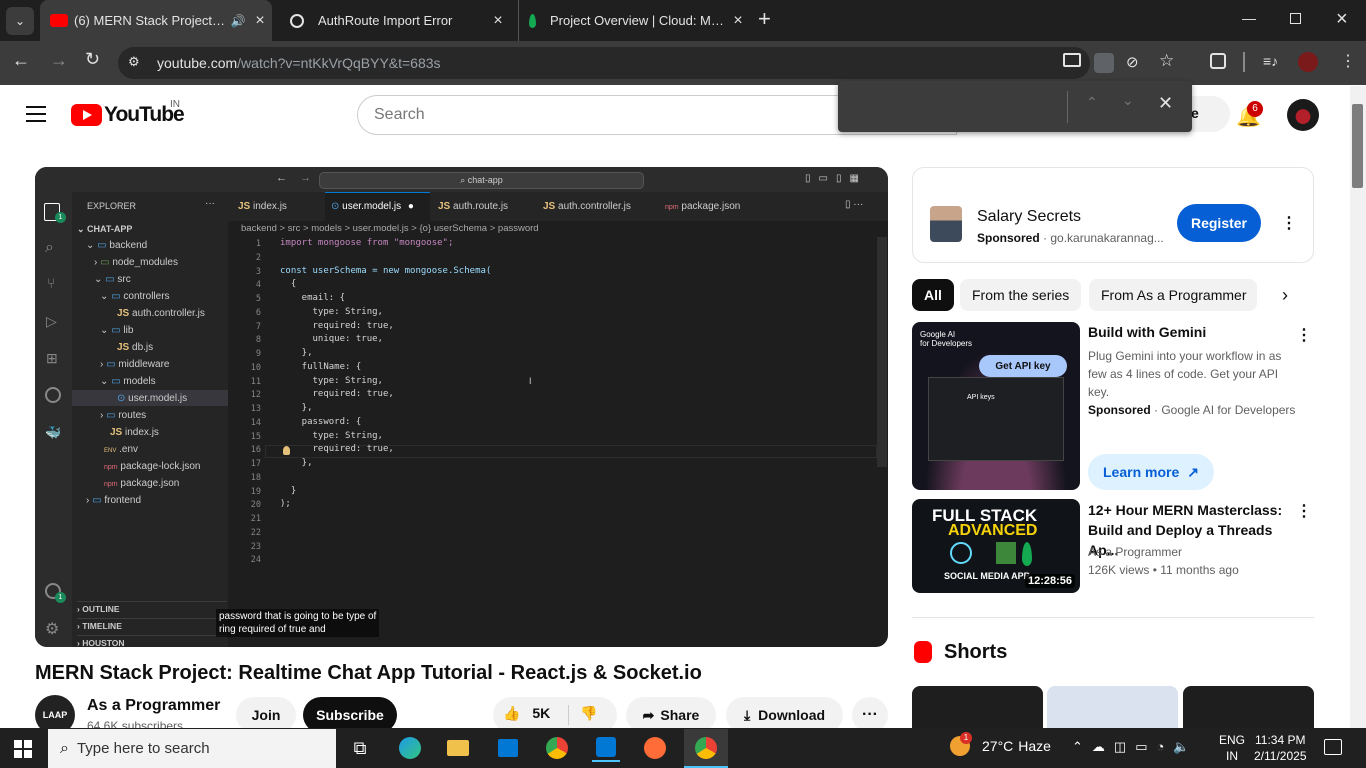 This screenshot has width=1366, height=768. Describe the element at coordinates (238, 21) in the screenshot. I see `speaker-icon: 🔊` at that location.